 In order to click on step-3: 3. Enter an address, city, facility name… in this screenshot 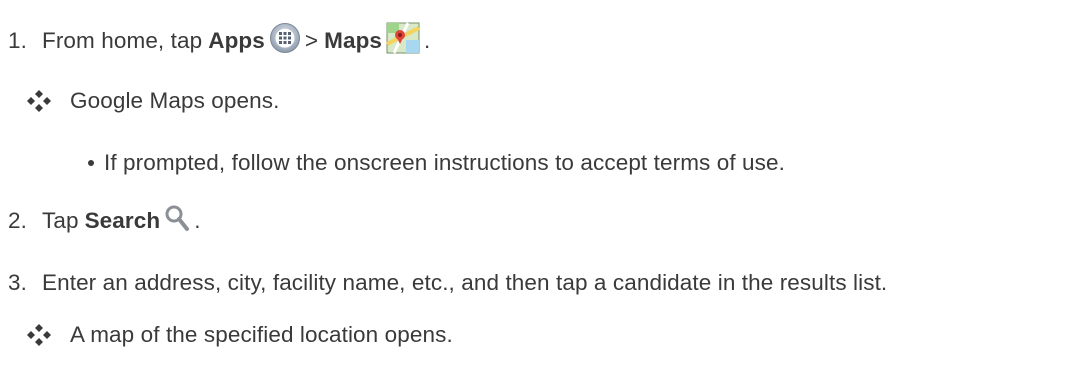, I will do `click(447, 283)`.